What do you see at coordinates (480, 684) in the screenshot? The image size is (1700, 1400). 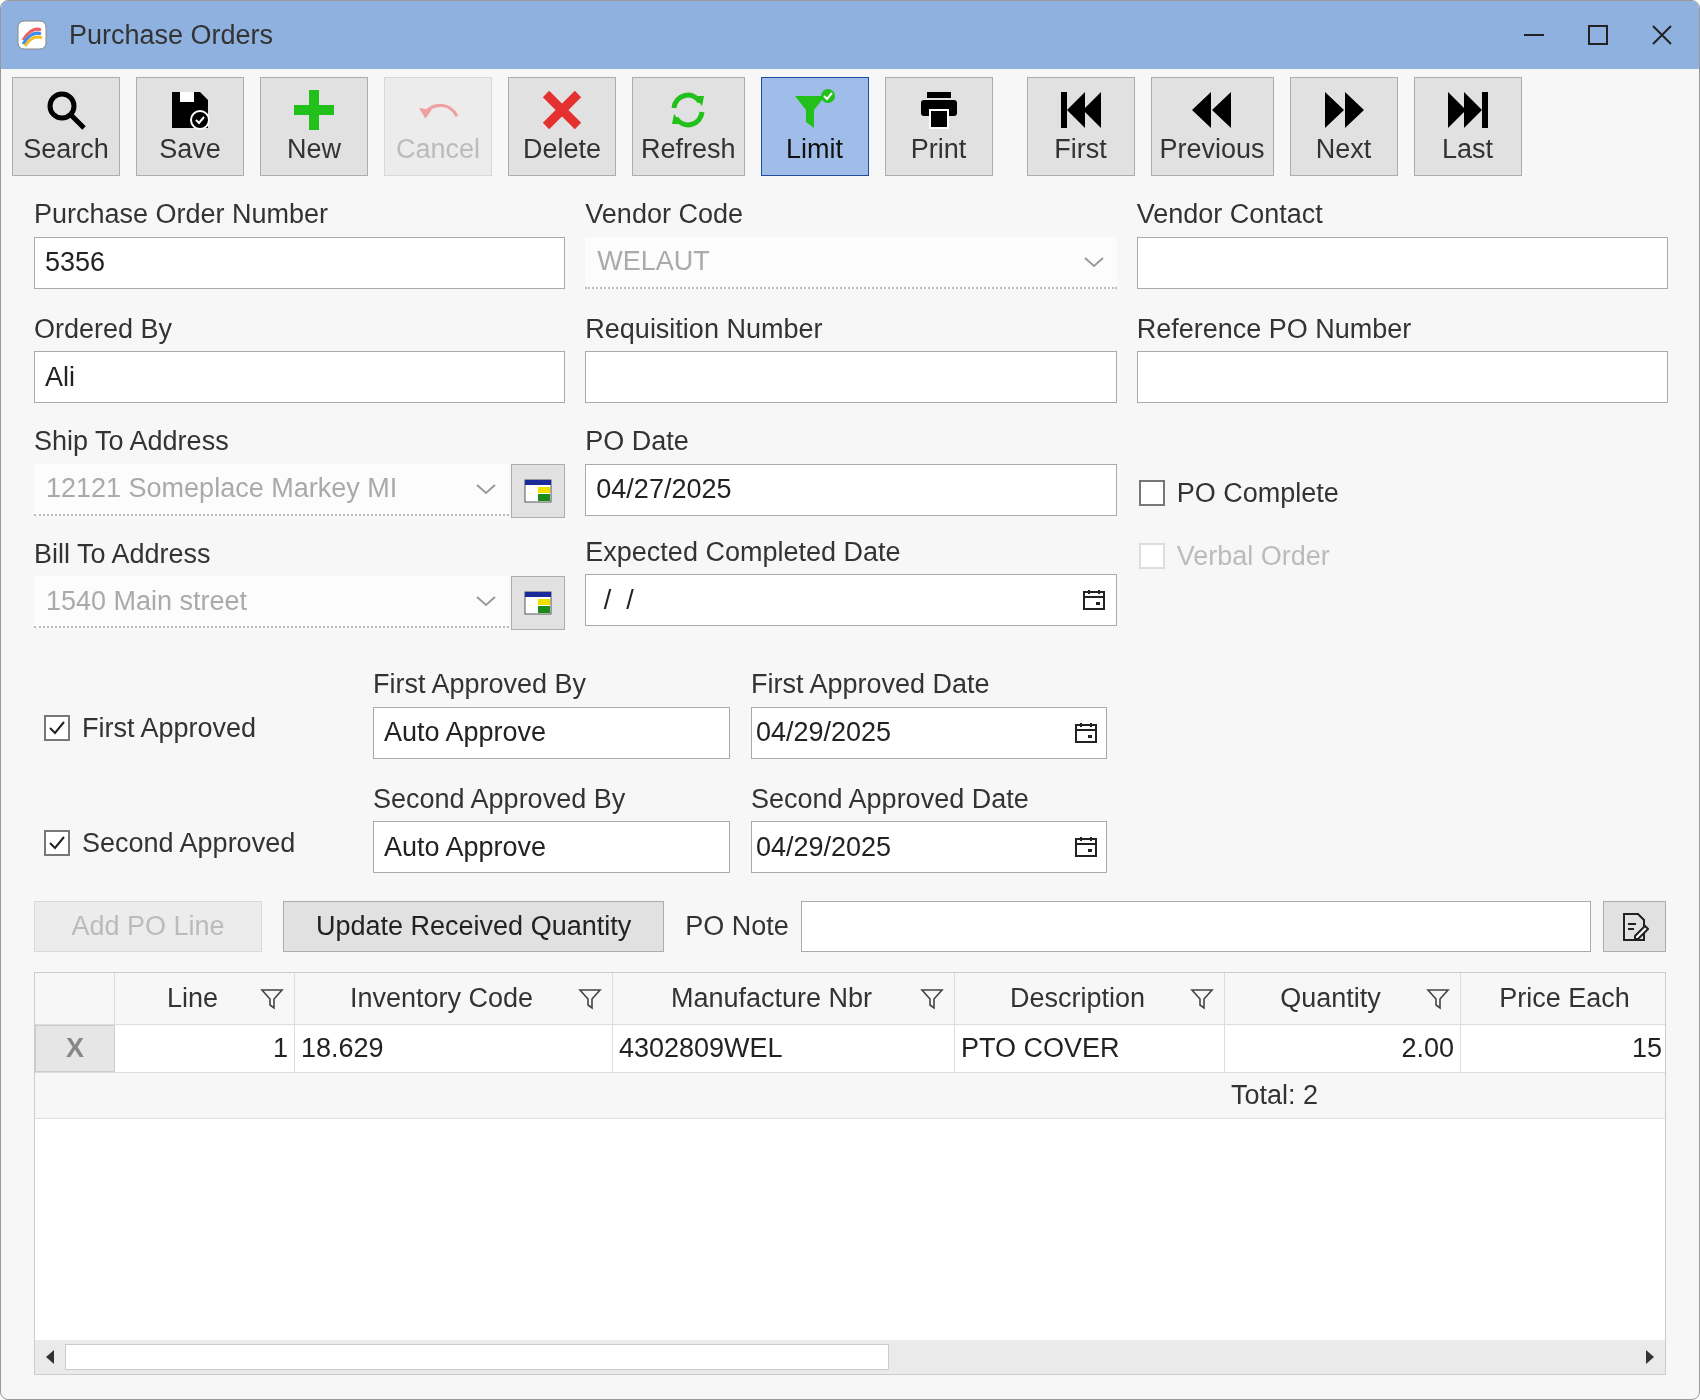 I see `field-label: First Approved By` at bounding box center [480, 684].